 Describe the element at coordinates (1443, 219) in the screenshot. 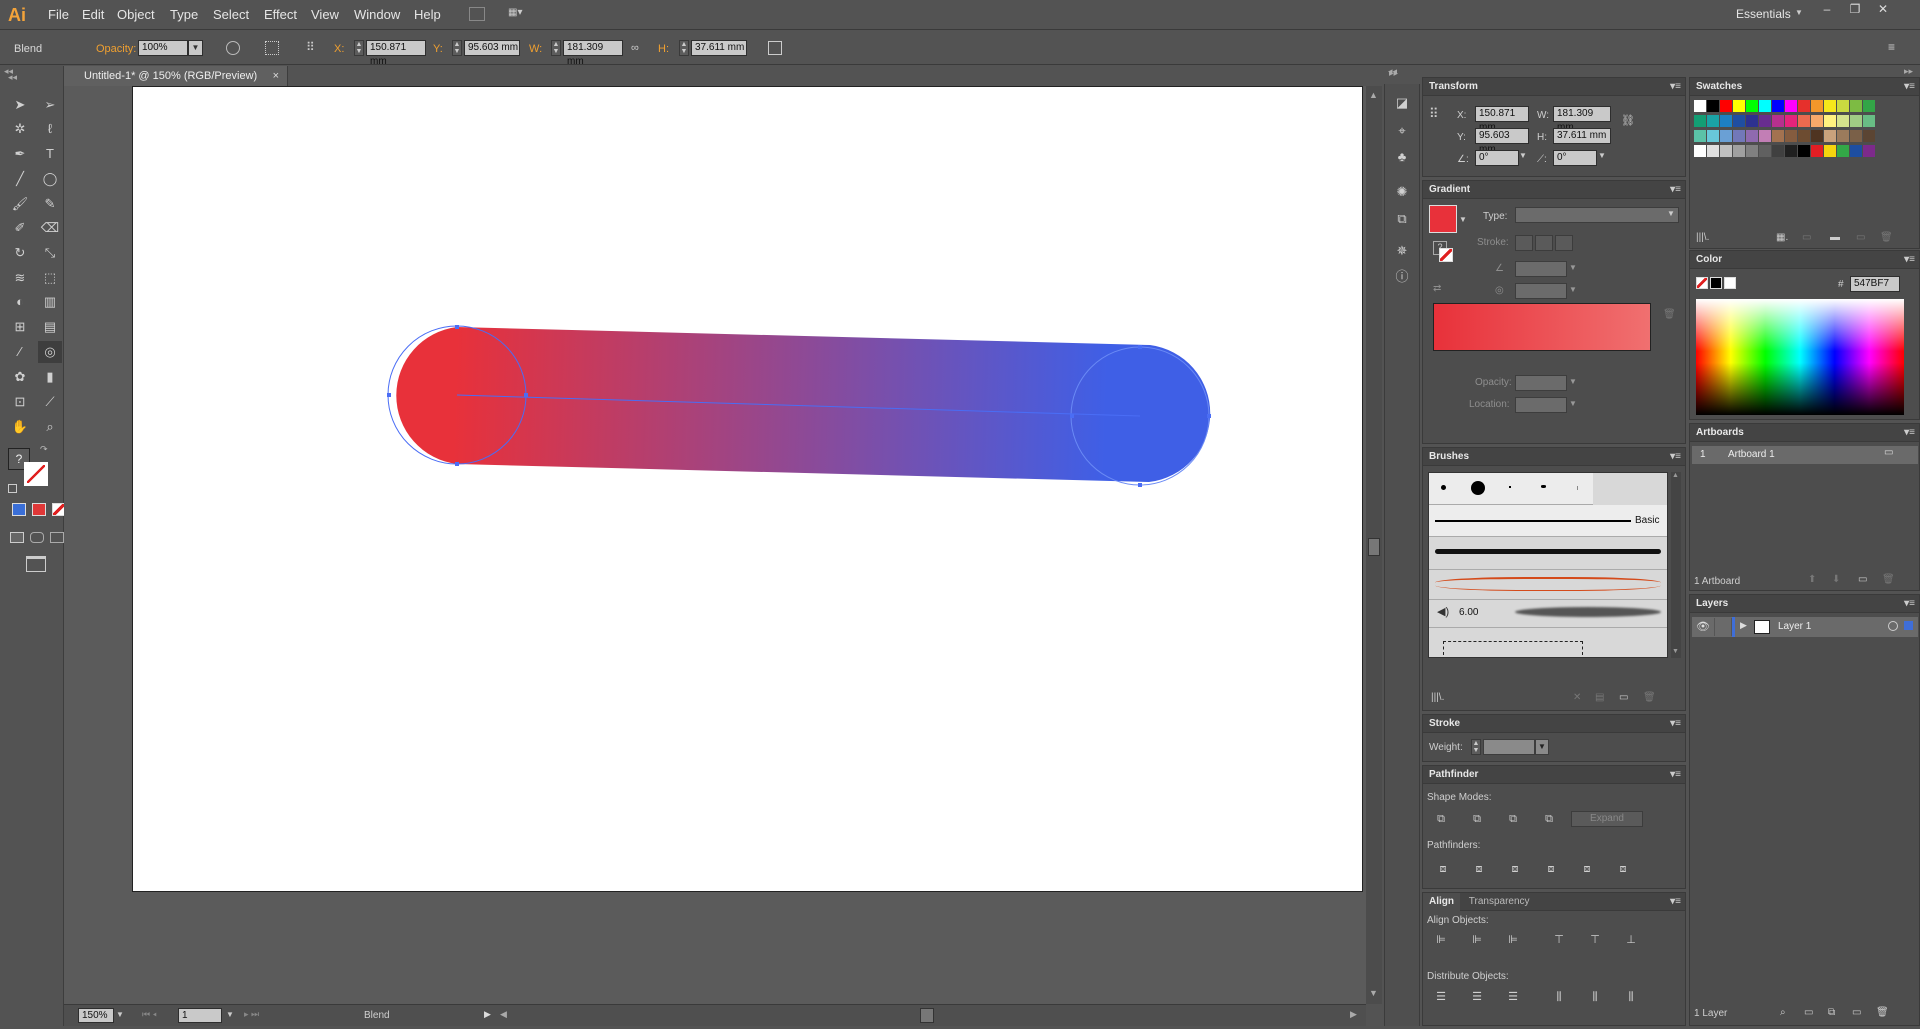

I see `gradient-swatch` at that location.